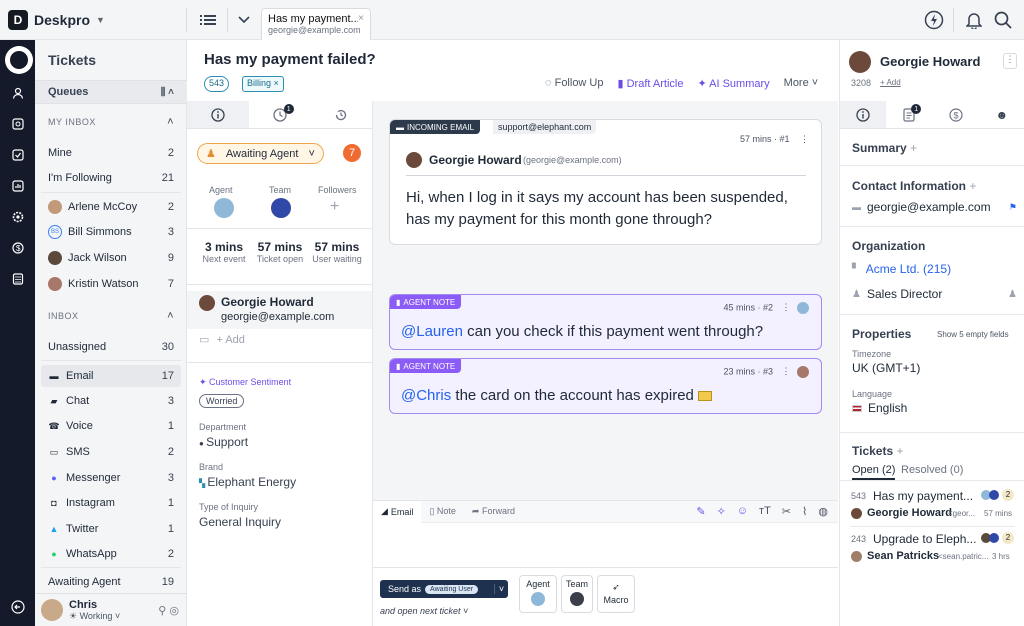 This screenshot has width=1024, height=626. I want to click on format-text-icon: ᴛT, so click(765, 511).